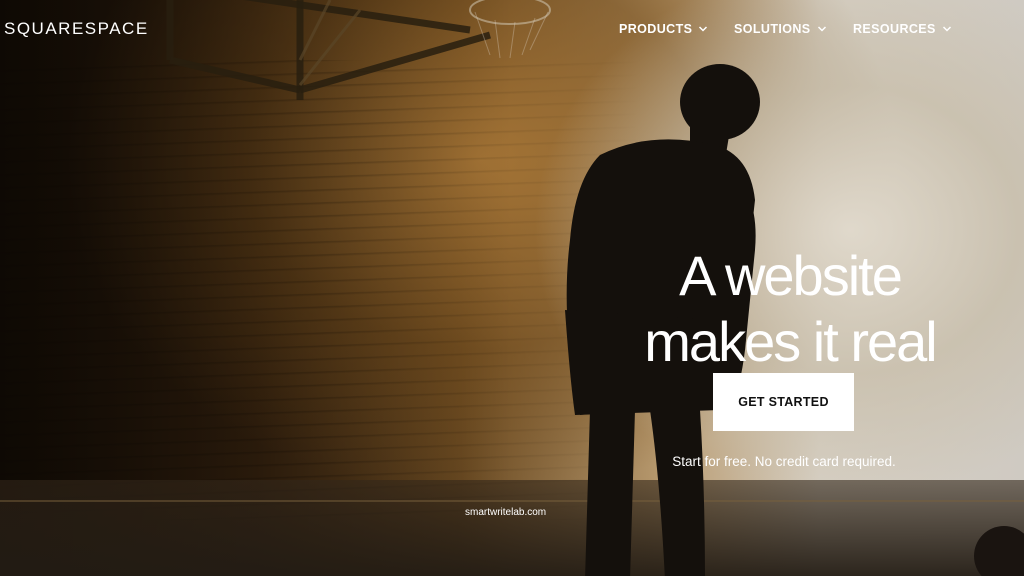 This screenshot has width=1024, height=576. Describe the element at coordinates (784, 461) in the screenshot. I see `cta-subtext: Start for free. No credit card required.` at that location.